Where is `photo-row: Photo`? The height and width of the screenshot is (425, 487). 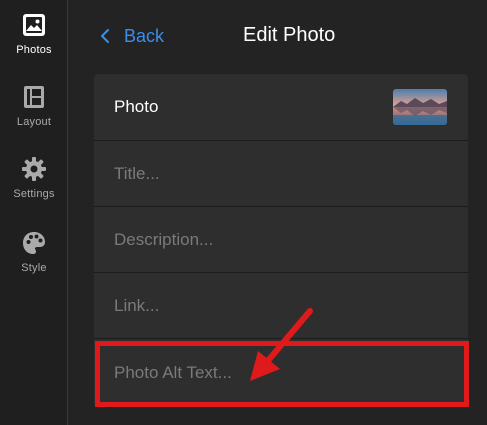 photo-row: Photo is located at coordinates (281, 107).